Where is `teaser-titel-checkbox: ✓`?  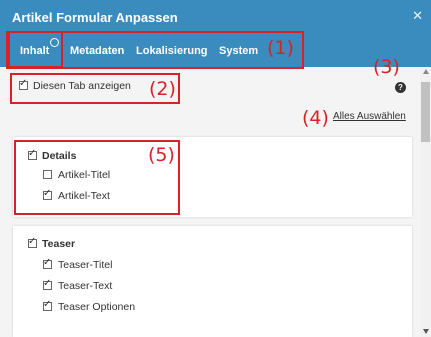
teaser-titel-checkbox: ✓ is located at coordinates (47, 263).